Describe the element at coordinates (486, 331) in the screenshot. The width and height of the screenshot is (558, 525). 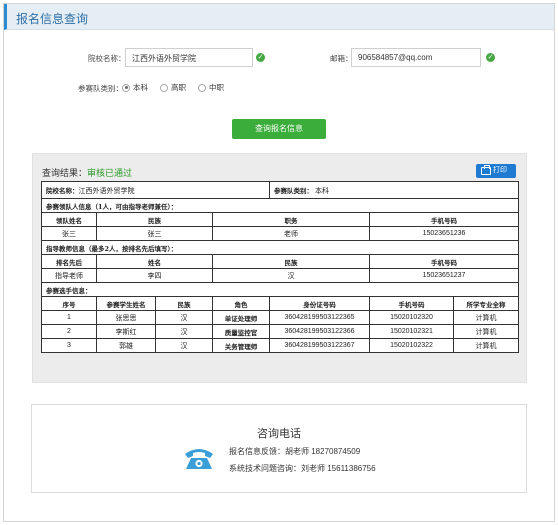
I see `student-2-major: 计算机` at that location.